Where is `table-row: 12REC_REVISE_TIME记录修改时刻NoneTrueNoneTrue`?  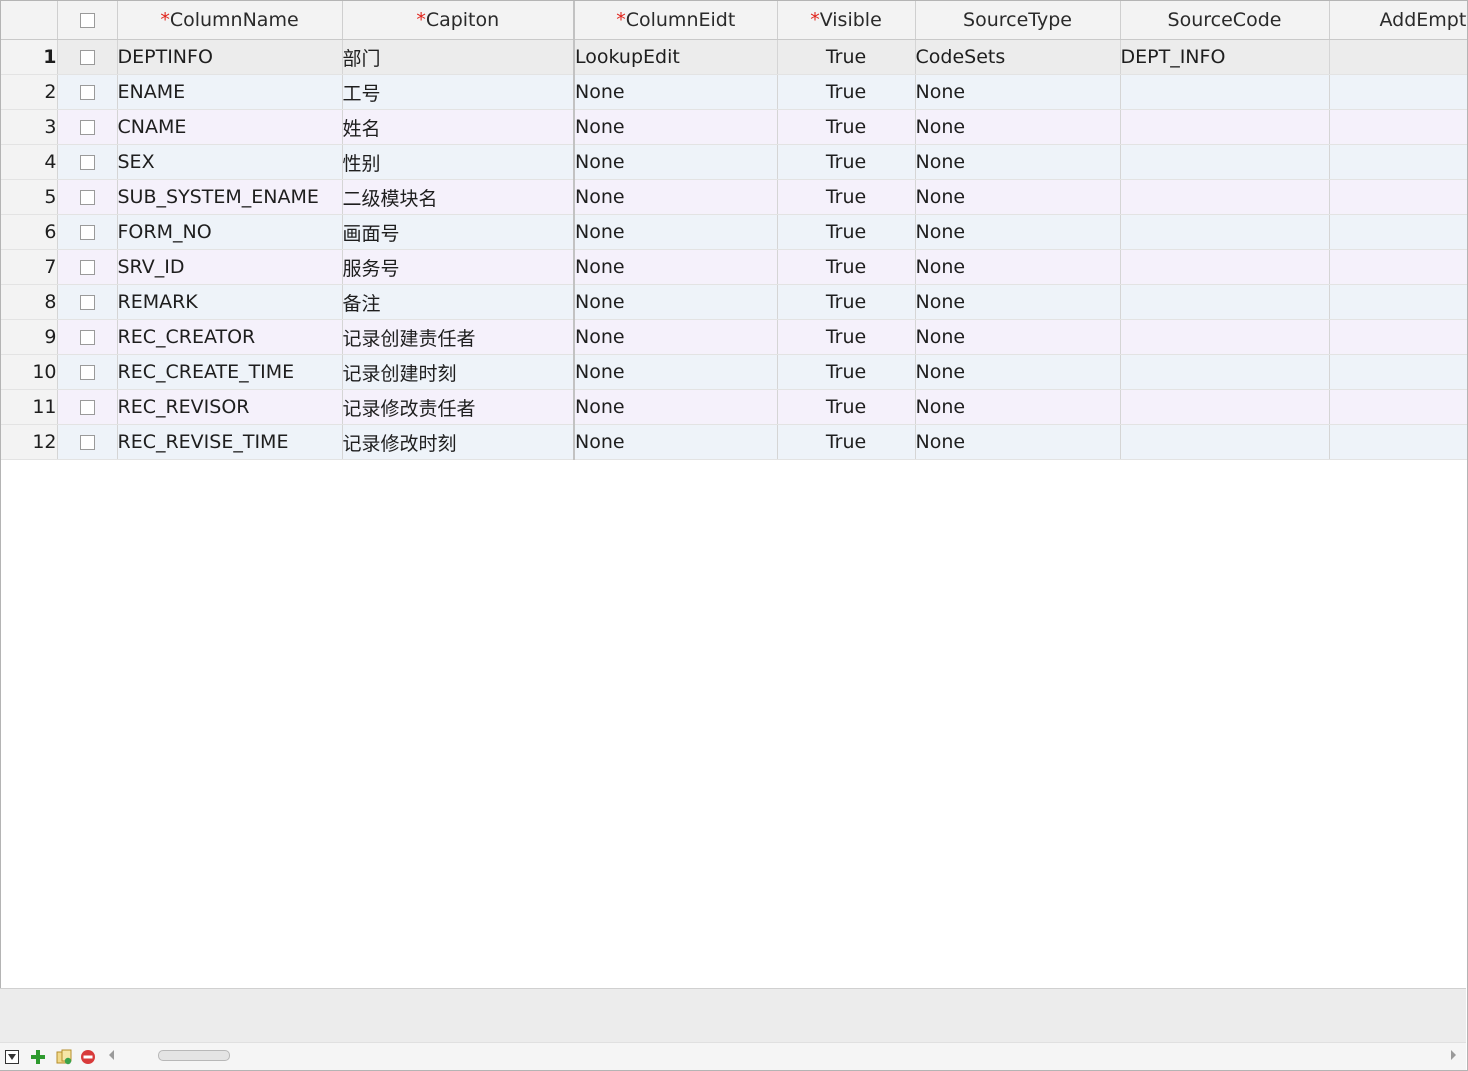 table-row: 12REC_REVISE_TIME记录修改时刻NoneTrueNoneTrue is located at coordinates (734, 442).